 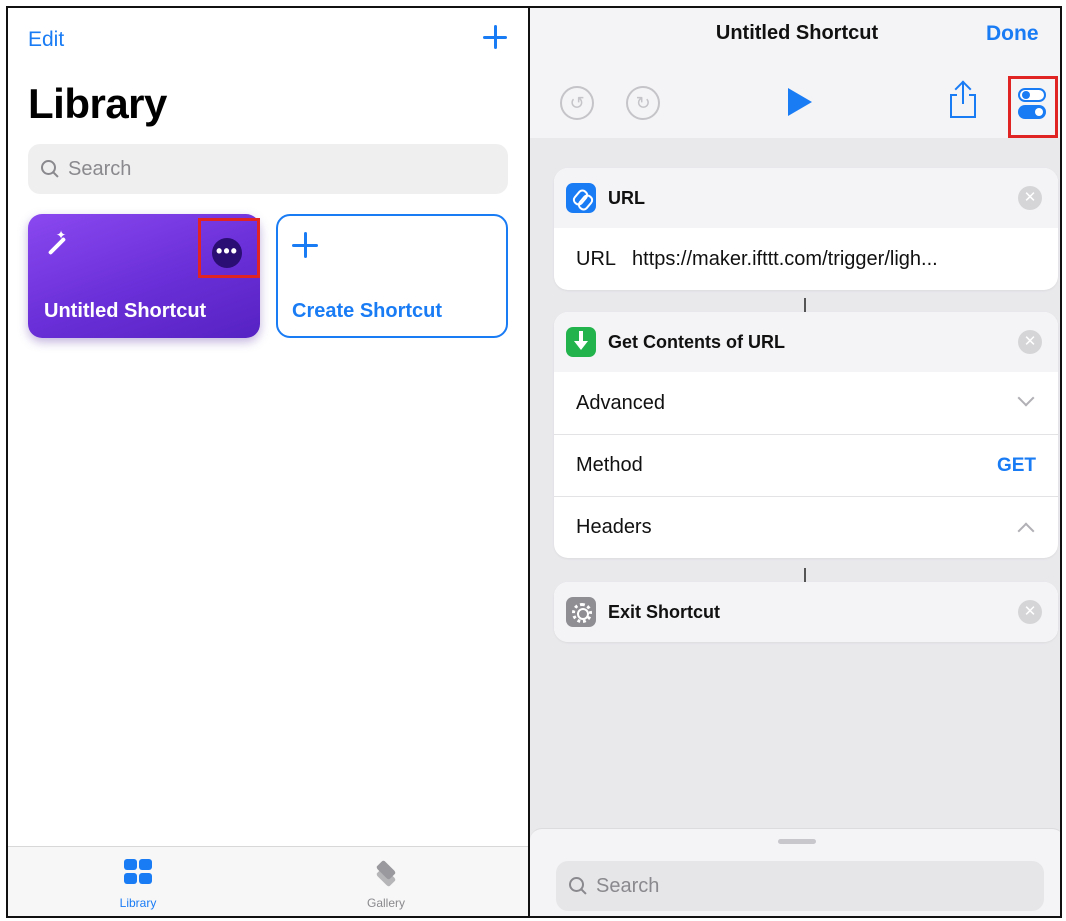 What do you see at coordinates (664, 611) in the screenshot?
I see `action-exit-name: Exit Shortcut` at bounding box center [664, 611].